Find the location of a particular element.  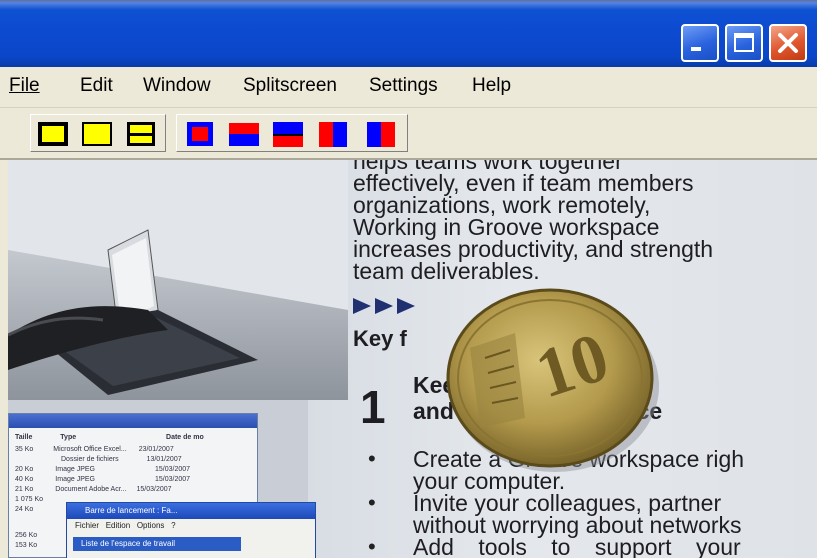

close-icon is located at coordinates (788, 43).